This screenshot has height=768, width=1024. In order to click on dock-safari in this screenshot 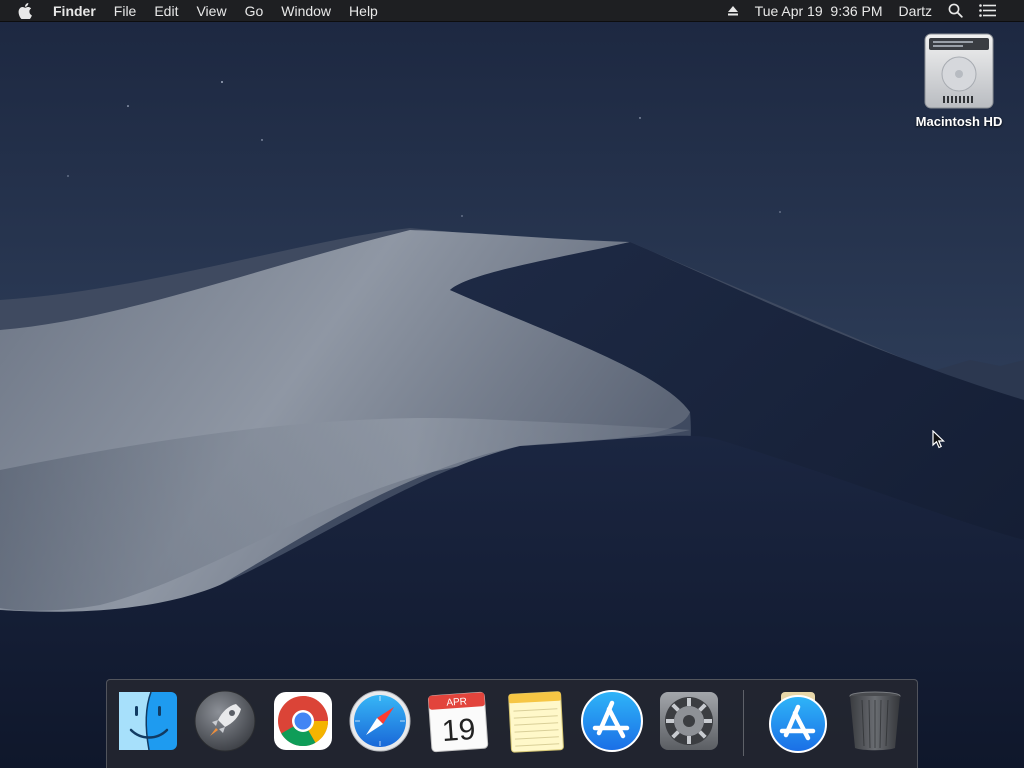, I will do `click(380, 721)`.